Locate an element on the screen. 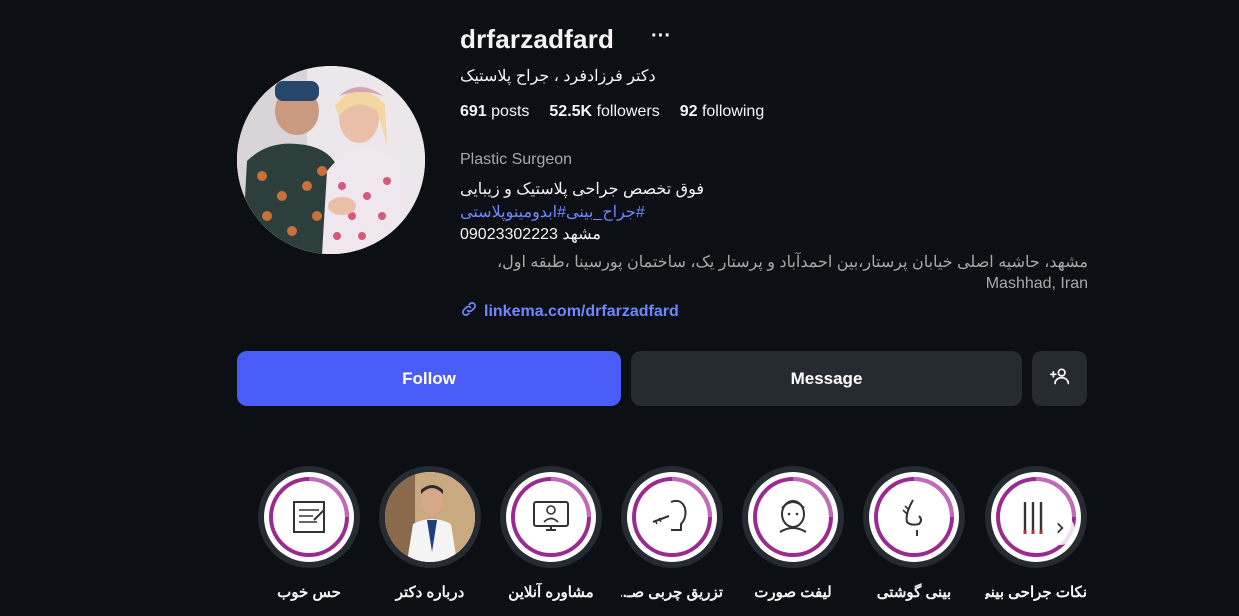 Image resolution: width=1239 pixels, height=616 pixels. highlight-item: درباره دکتر is located at coordinates (430, 533).